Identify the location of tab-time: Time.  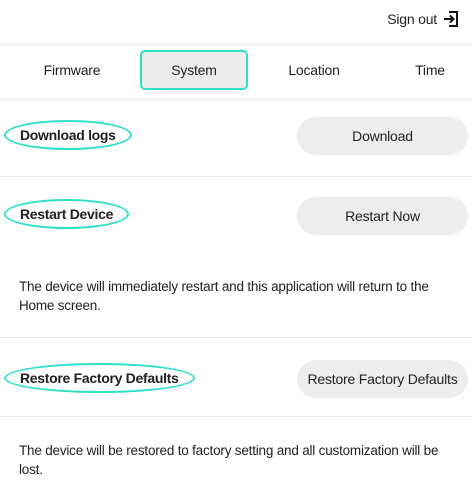
(430, 70).